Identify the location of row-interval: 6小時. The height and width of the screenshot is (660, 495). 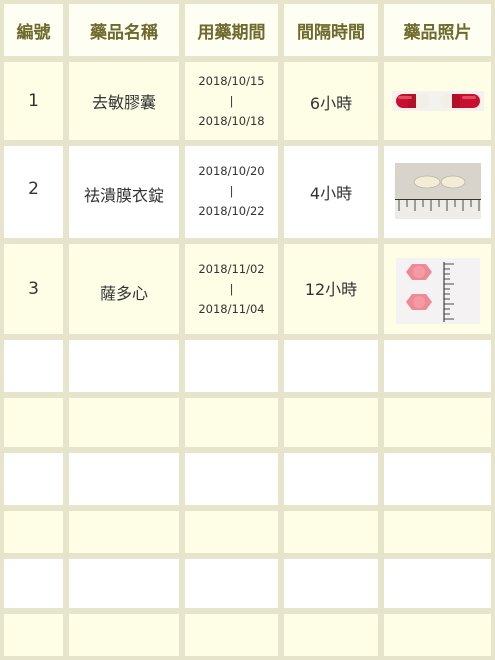
(331, 101).